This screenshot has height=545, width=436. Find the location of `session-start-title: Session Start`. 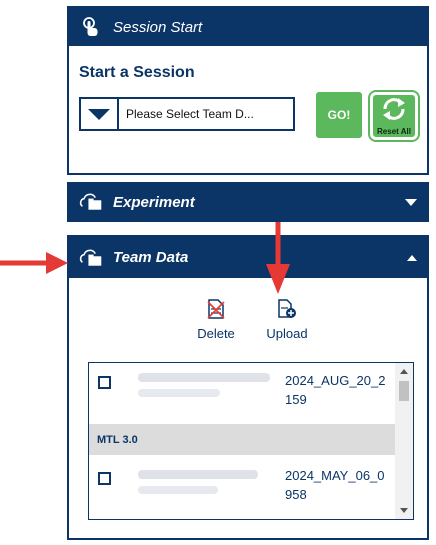

session-start-title: Session Start is located at coordinates (158, 27).